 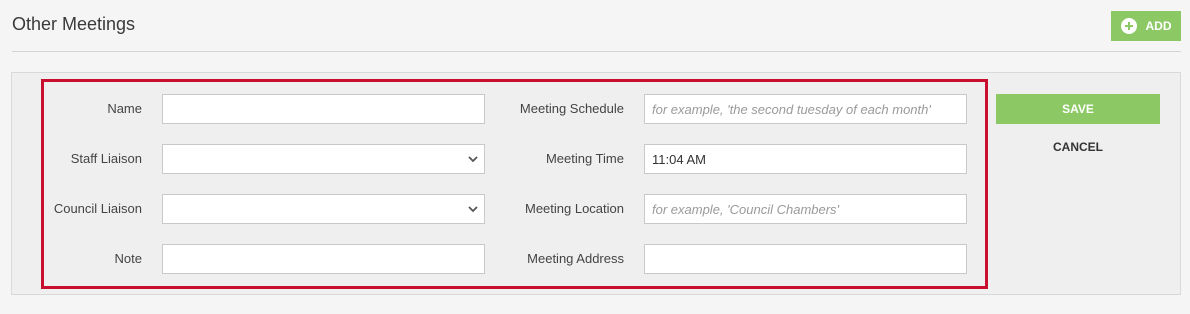 What do you see at coordinates (575, 258) in the screenshot?
I see `meeting-address-label: Meeting Address` at bounding box center [575, 258].